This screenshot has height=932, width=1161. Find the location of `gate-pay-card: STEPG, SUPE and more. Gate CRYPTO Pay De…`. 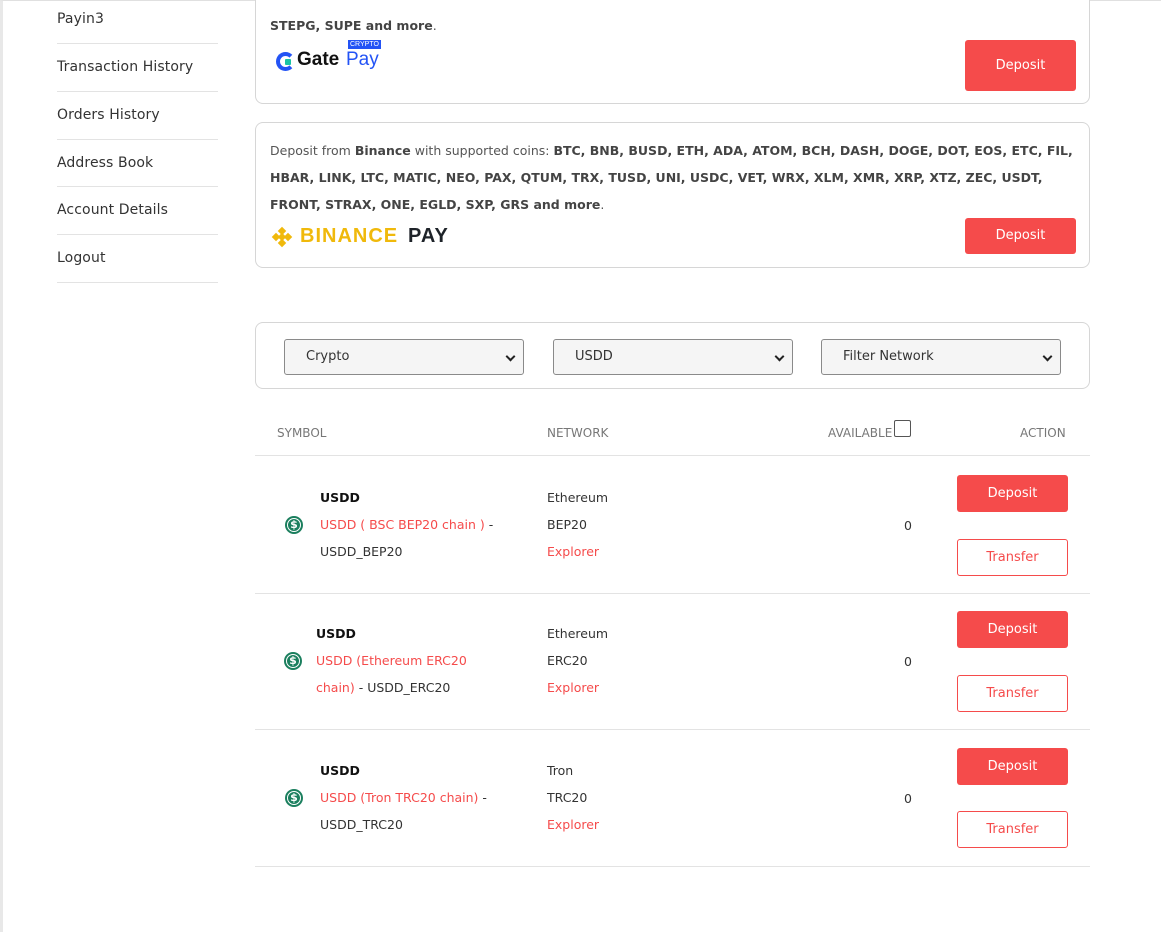

gate-pay-card: STEPG, SUPE and more. Gate CRYPTO Pay De… is located at coordinates (672, 52).